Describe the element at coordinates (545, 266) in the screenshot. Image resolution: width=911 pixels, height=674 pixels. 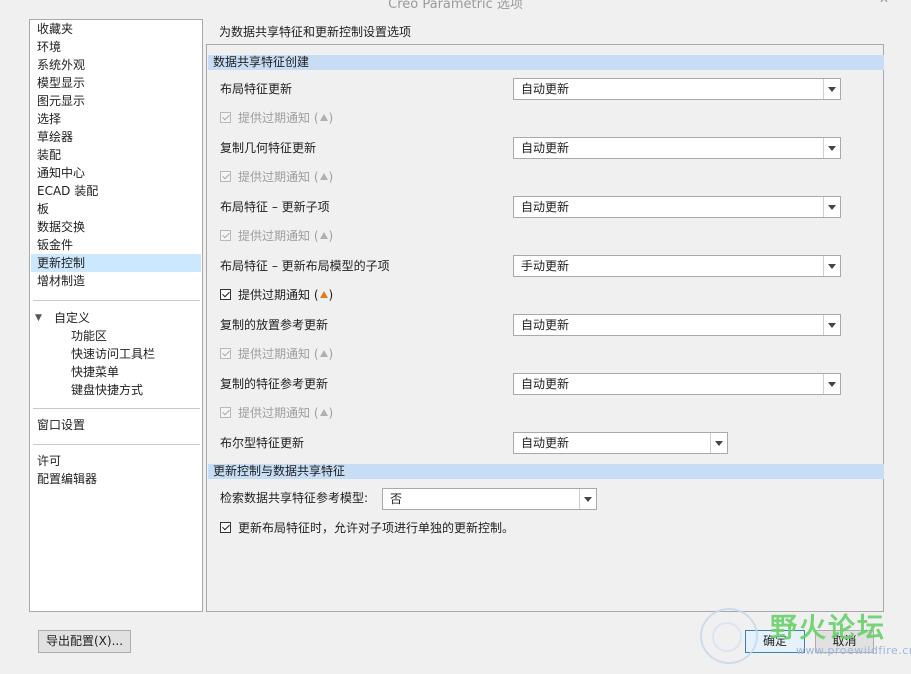
I see `select-value: 手动更新` at that location.